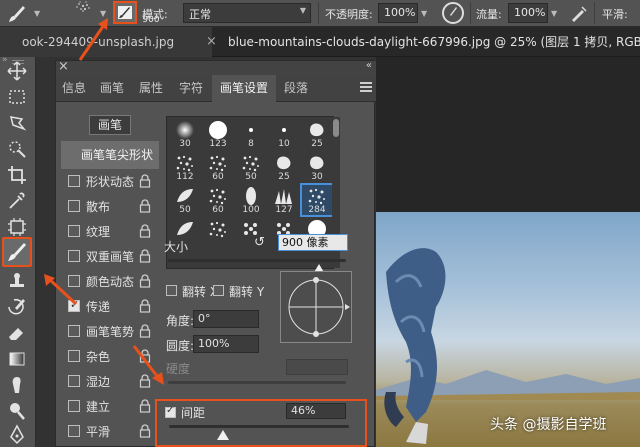 The image size is (640, 447). Describe the element at coordinates (424, 13) in the screenshot. I see `opacity-caret-icon: ▼` at that location.